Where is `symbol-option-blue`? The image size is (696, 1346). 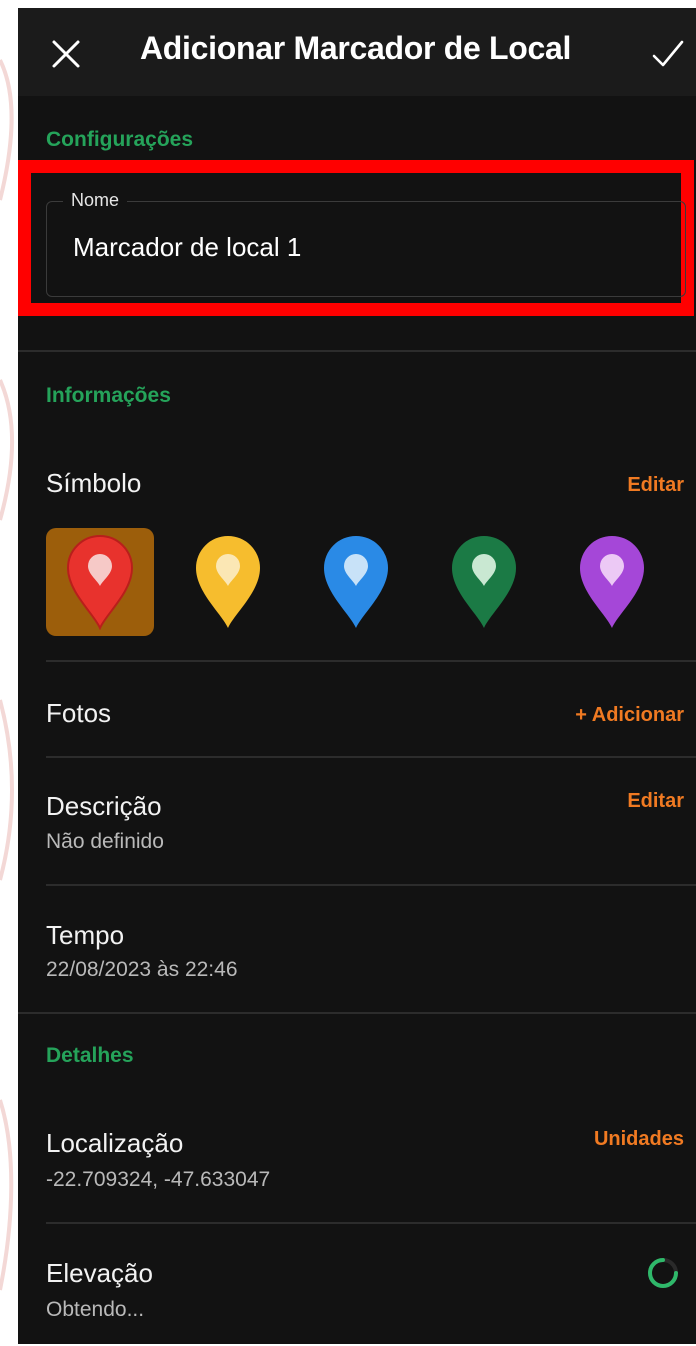
symbol-option-blue is located at coordinates (356, 582).